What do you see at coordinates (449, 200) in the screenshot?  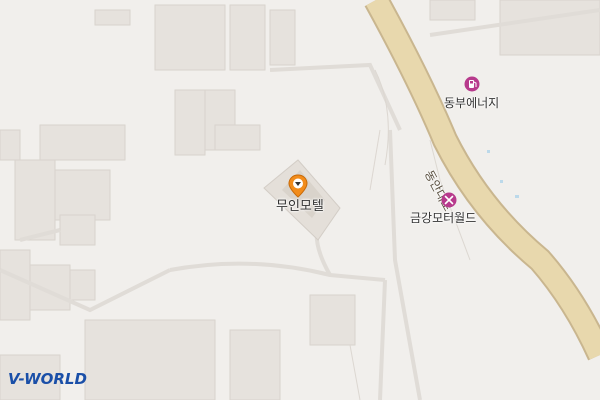 I see `car-repair-icon` at bounding box center [449, 200].